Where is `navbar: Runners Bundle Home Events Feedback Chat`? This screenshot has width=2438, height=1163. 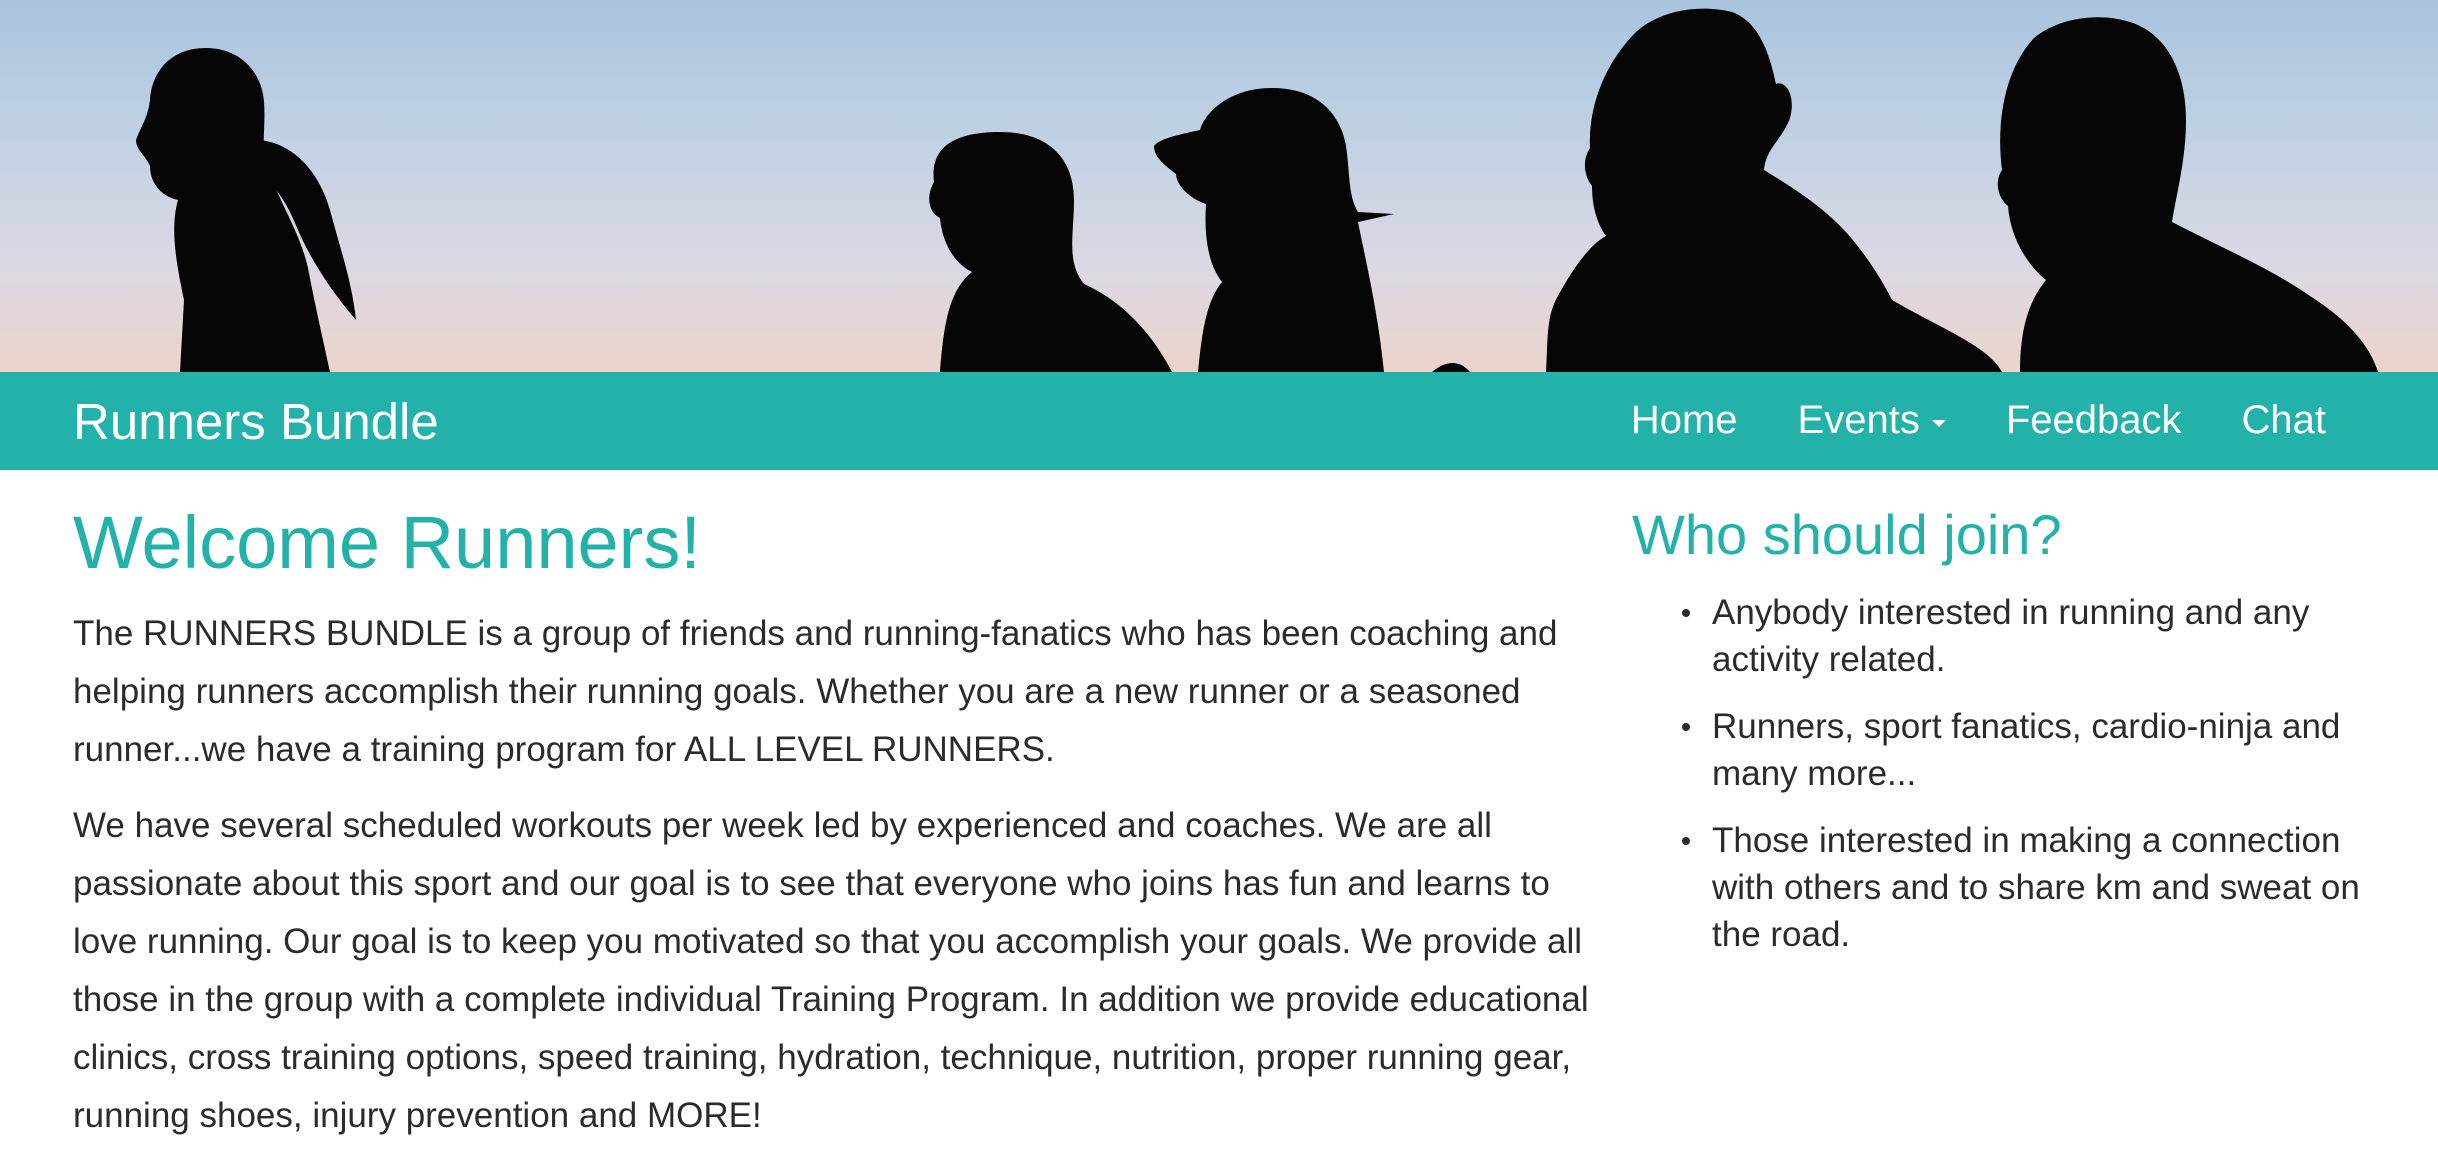 navbar: Runners Bundle Home Events Feedback Chat is located at coordinates (1219, 421).